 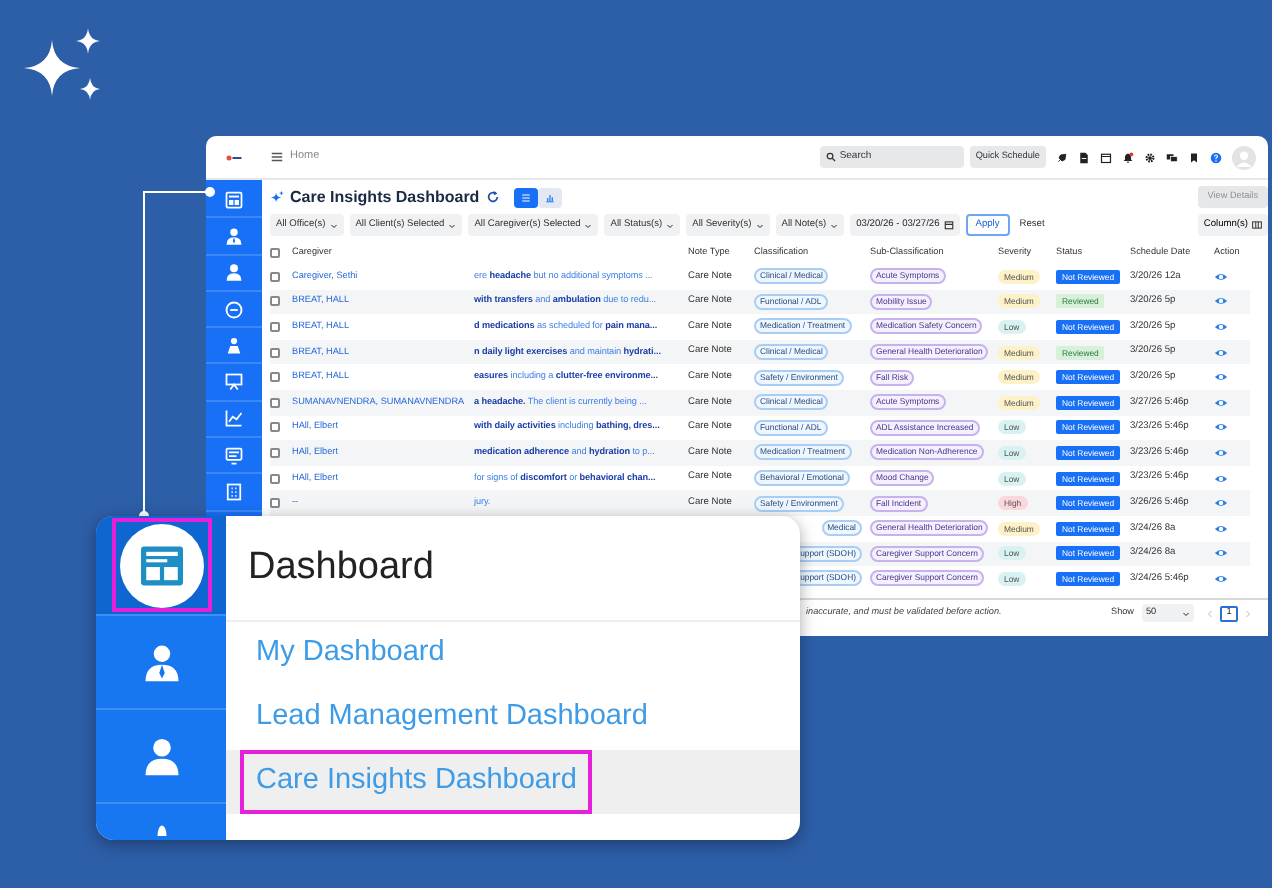 I want to click on building-icon, so click(x=234, y=492).